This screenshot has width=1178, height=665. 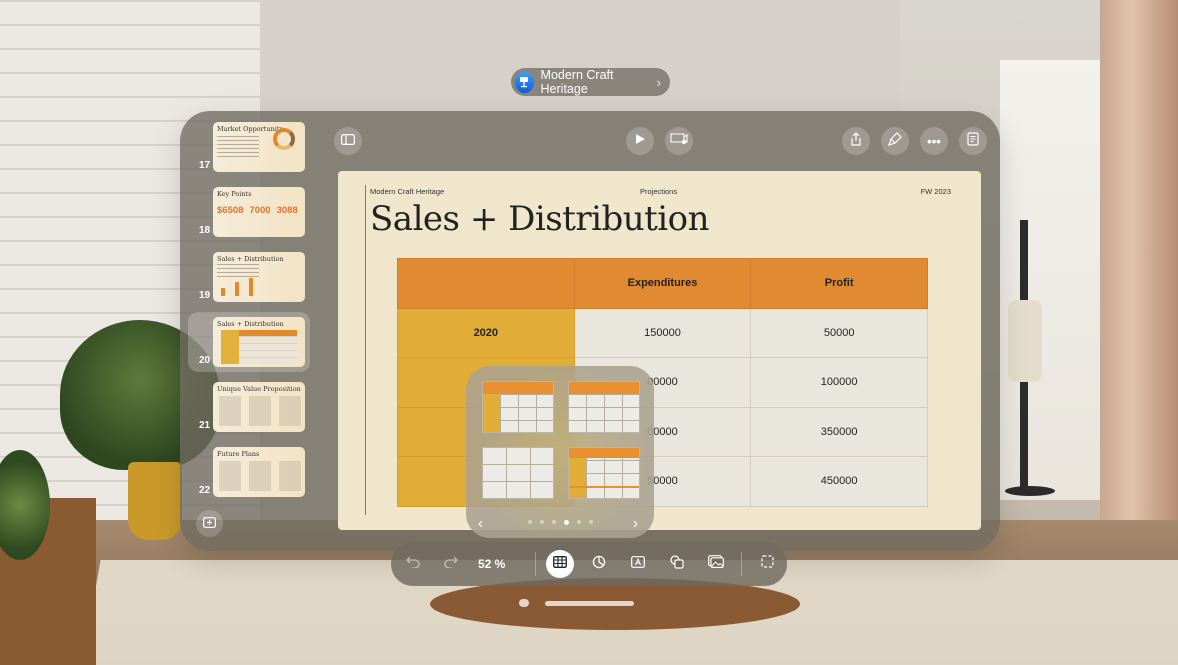 What do you see at coordinates (205, 295) in the screenshot?
I see `slide-number: 19` at bounding box center [205, 295].